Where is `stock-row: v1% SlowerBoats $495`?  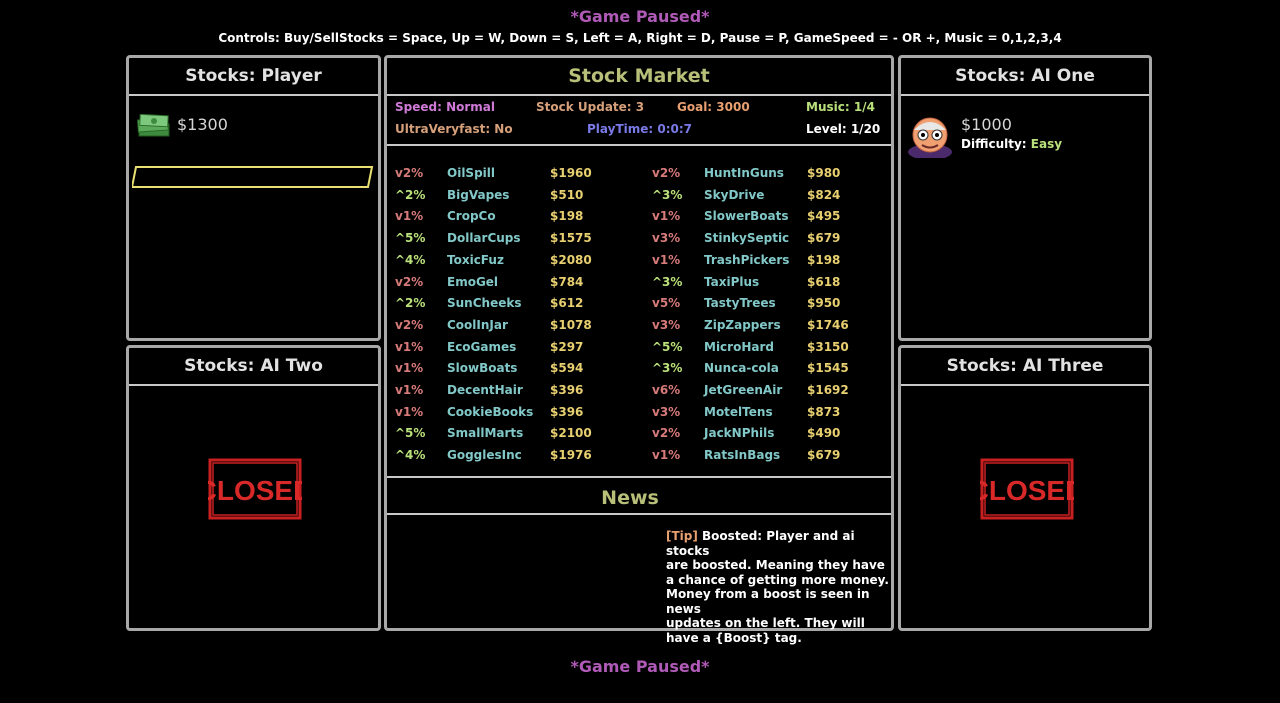
stock-row: v1% SlowerBoats $495 is located at coordinates (772, 219).